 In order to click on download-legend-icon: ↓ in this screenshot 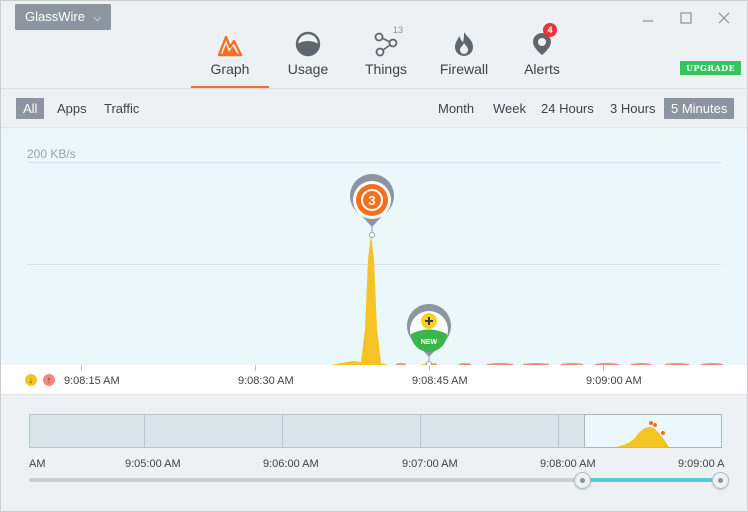, I will do `click(31, 380)`.